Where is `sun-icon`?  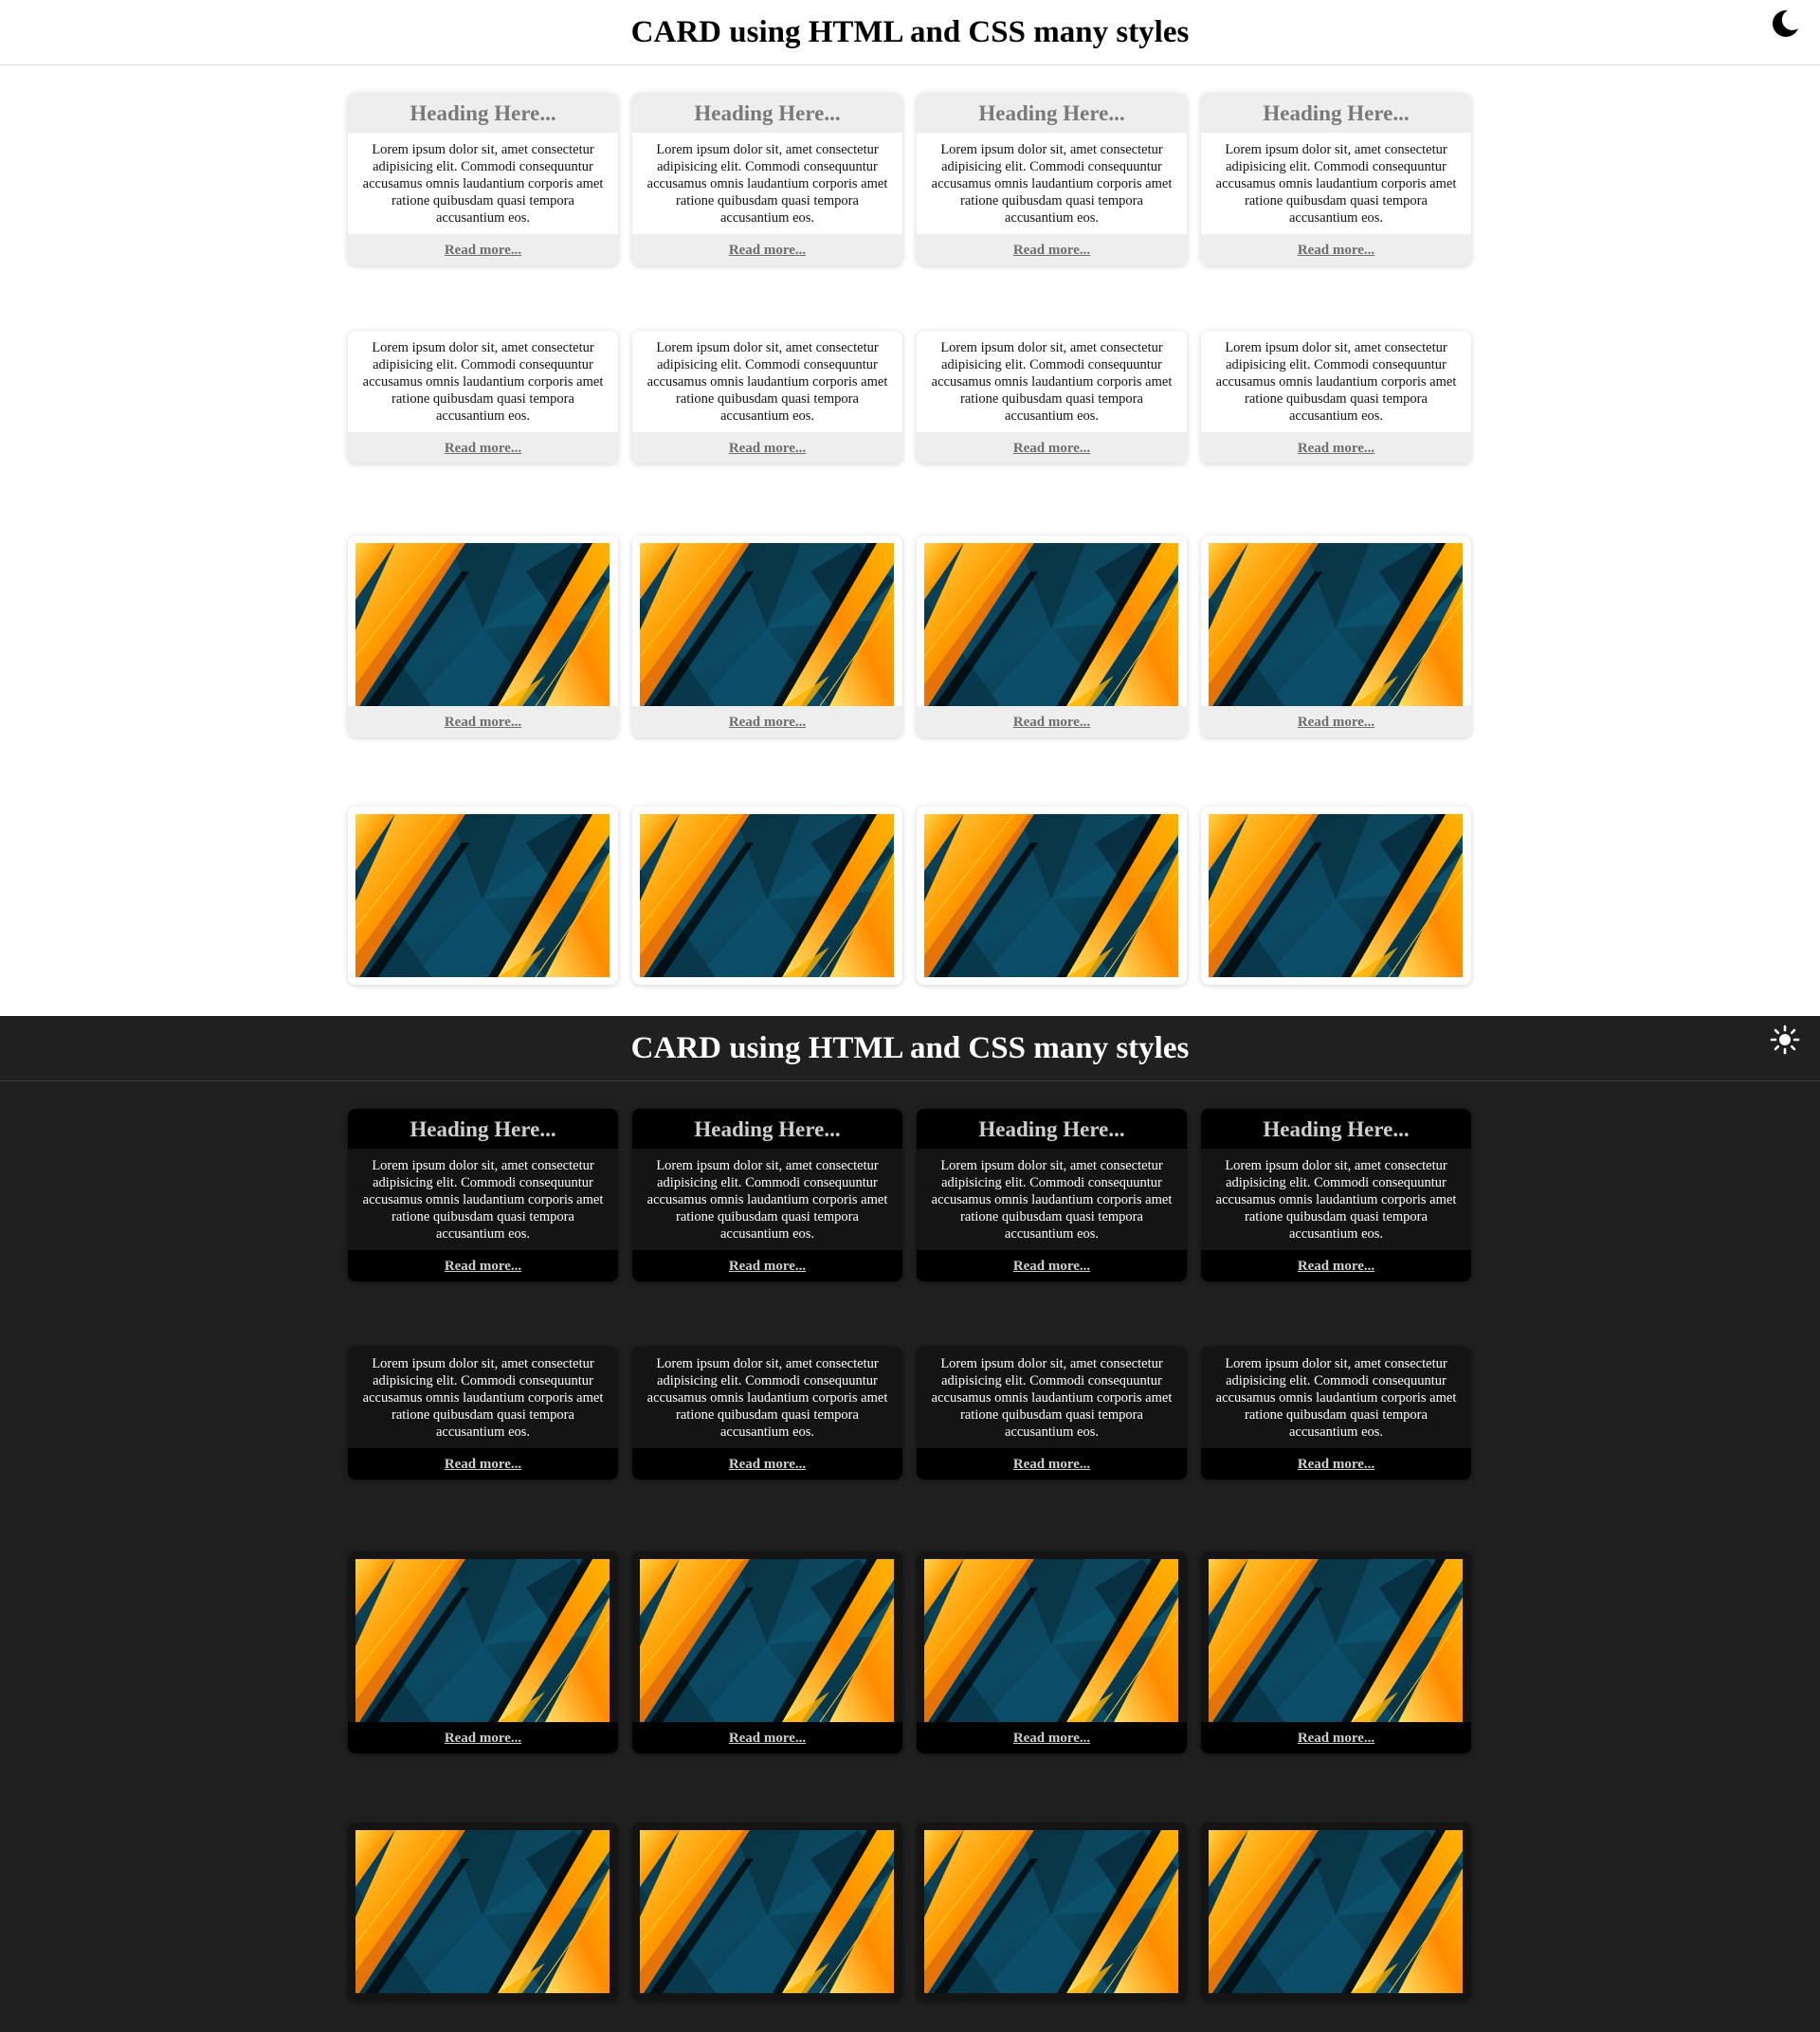 sun-icon is located at coordinates (1785, 1040).